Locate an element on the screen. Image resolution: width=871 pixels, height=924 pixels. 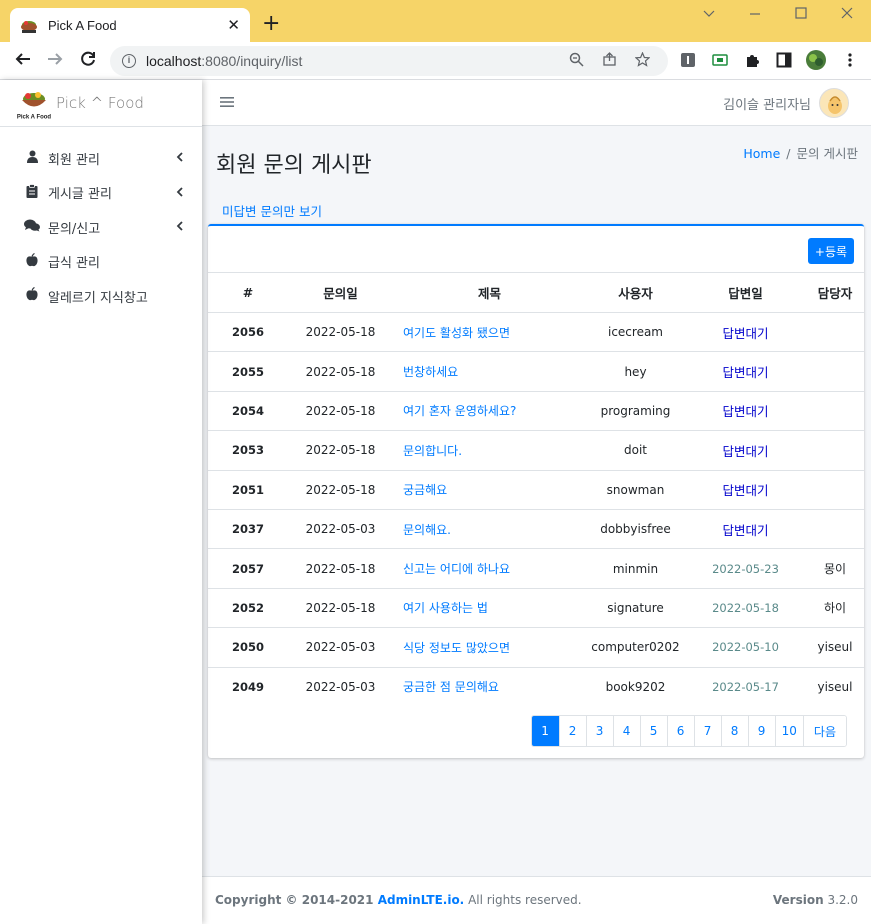
page-link-5: 5 is located at coordinates (653, 731).